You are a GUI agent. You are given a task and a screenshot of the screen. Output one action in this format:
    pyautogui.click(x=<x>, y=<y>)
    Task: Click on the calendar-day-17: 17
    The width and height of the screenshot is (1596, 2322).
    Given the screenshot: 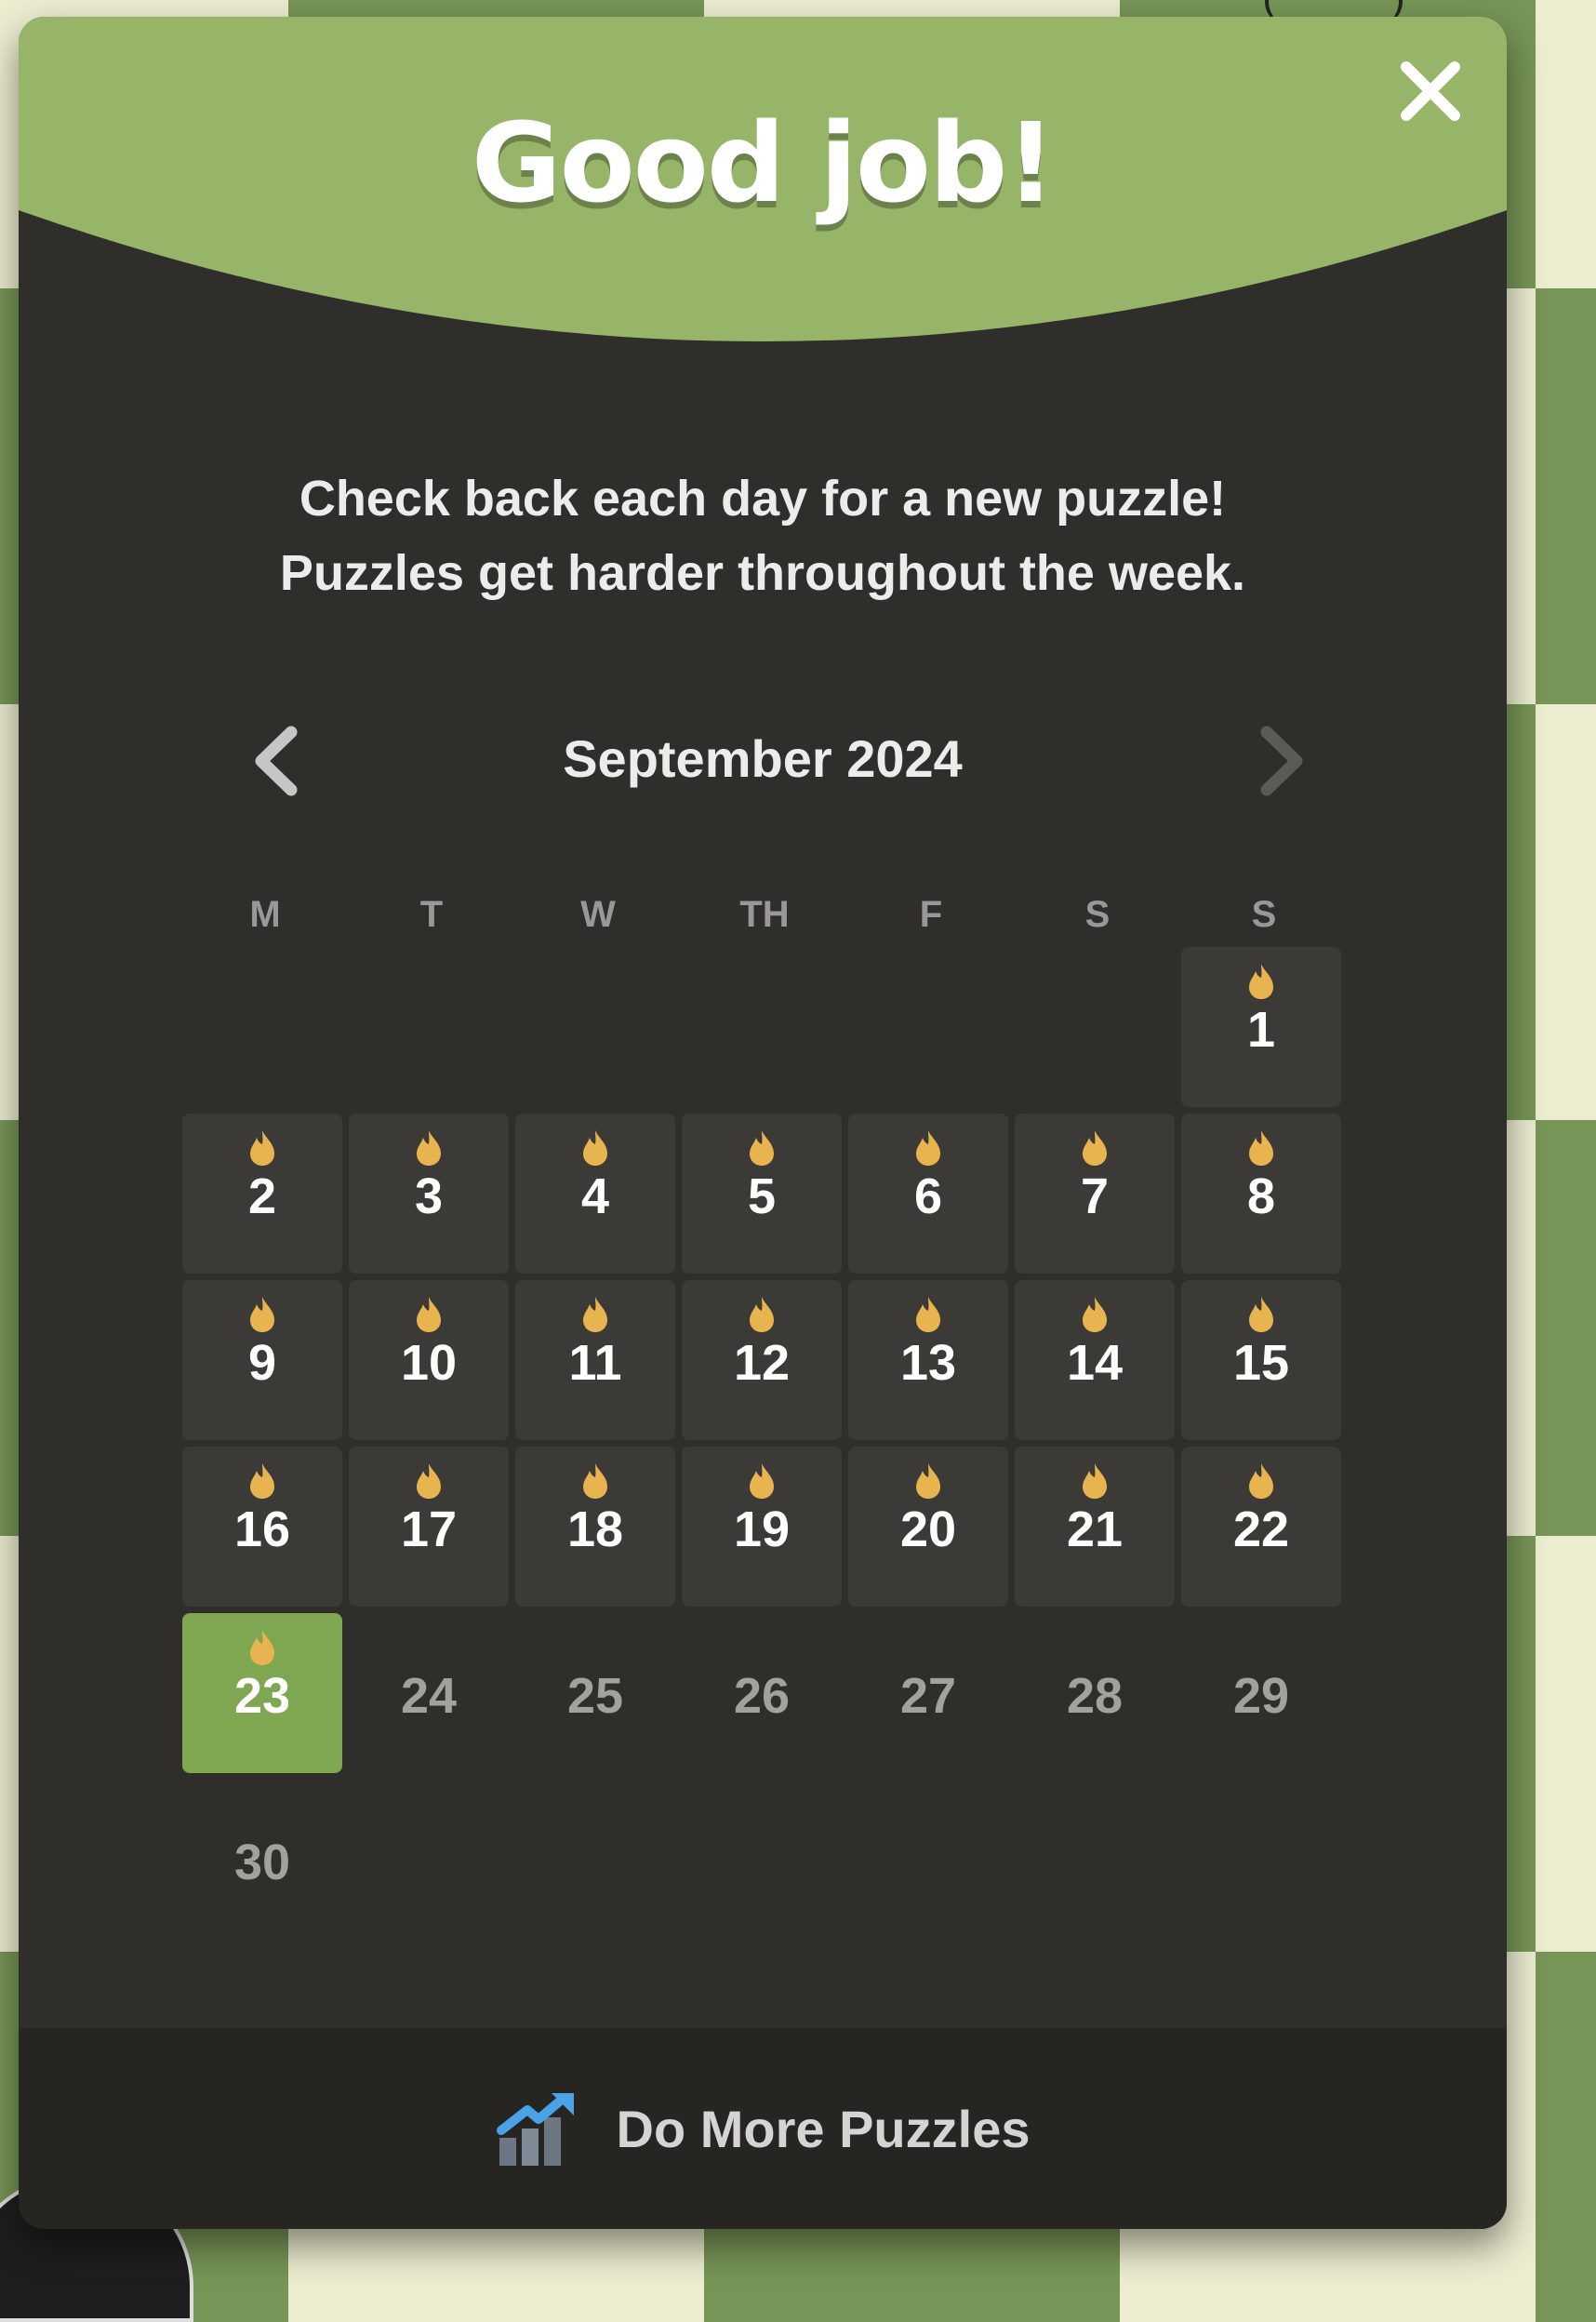 What is the action you would take?
    pyautogui.click(x=429, y=1527)
    